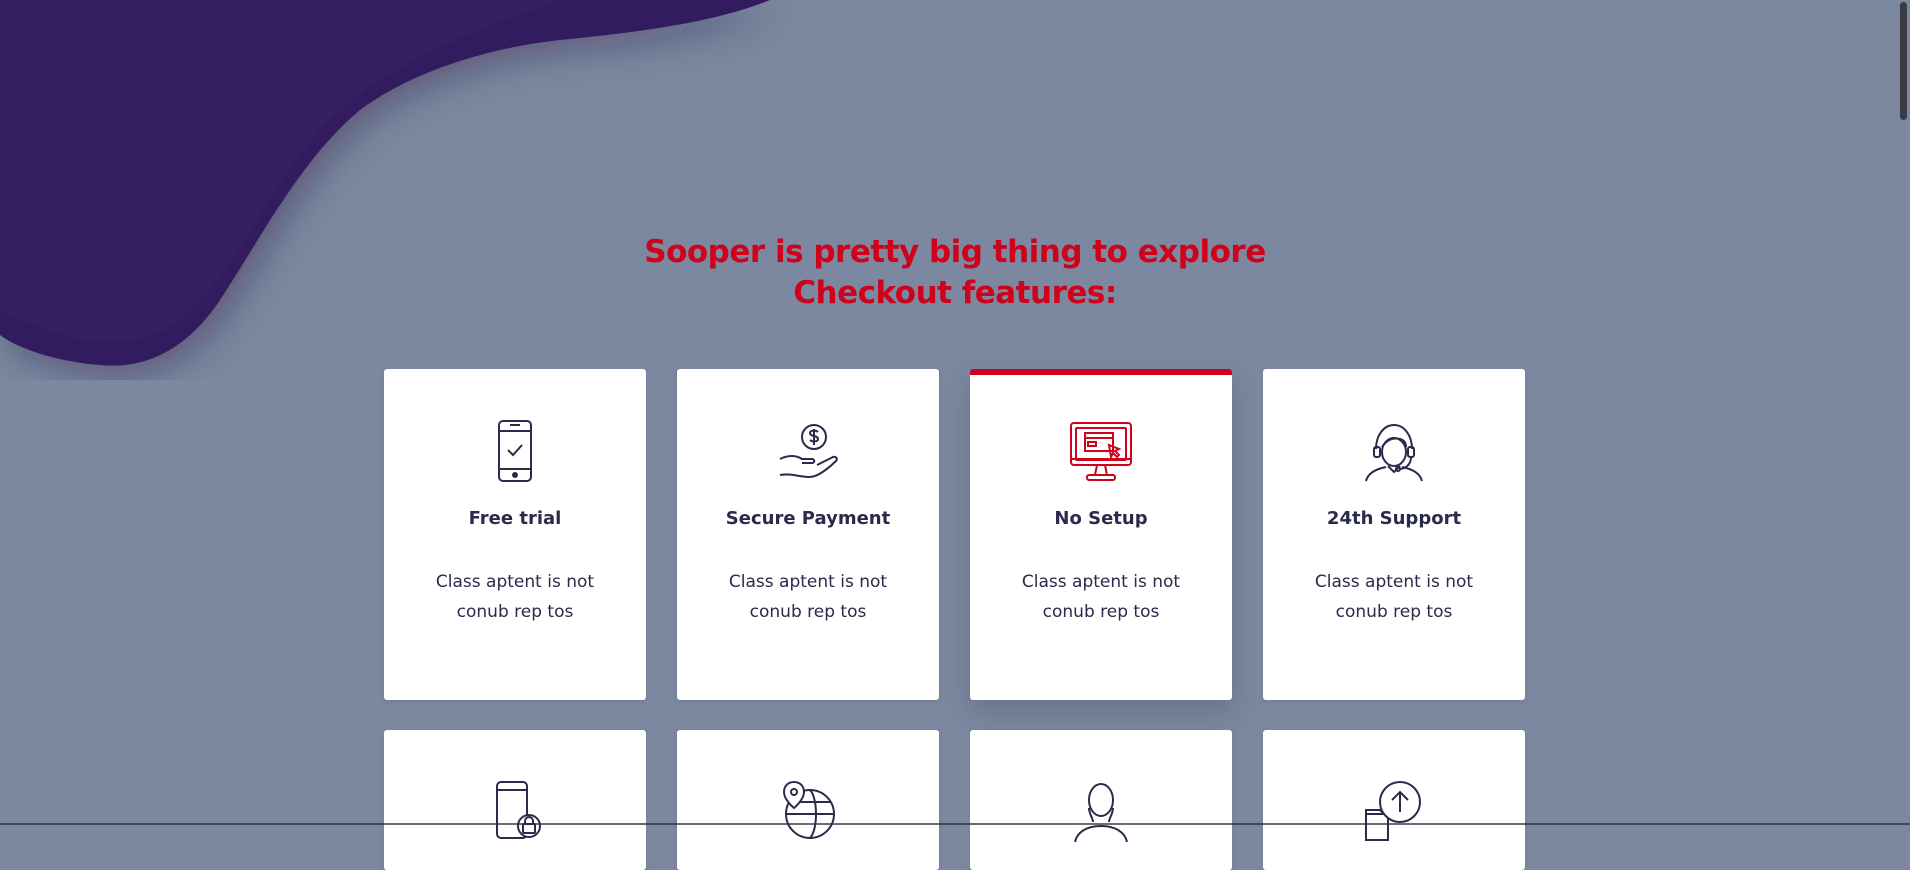 The height and width of the screenshot is (870, 1910). What do you see at coordinates (808, 451) in the screenshot?
I see `hand-coin-icon` at bounding box center [808, 451].